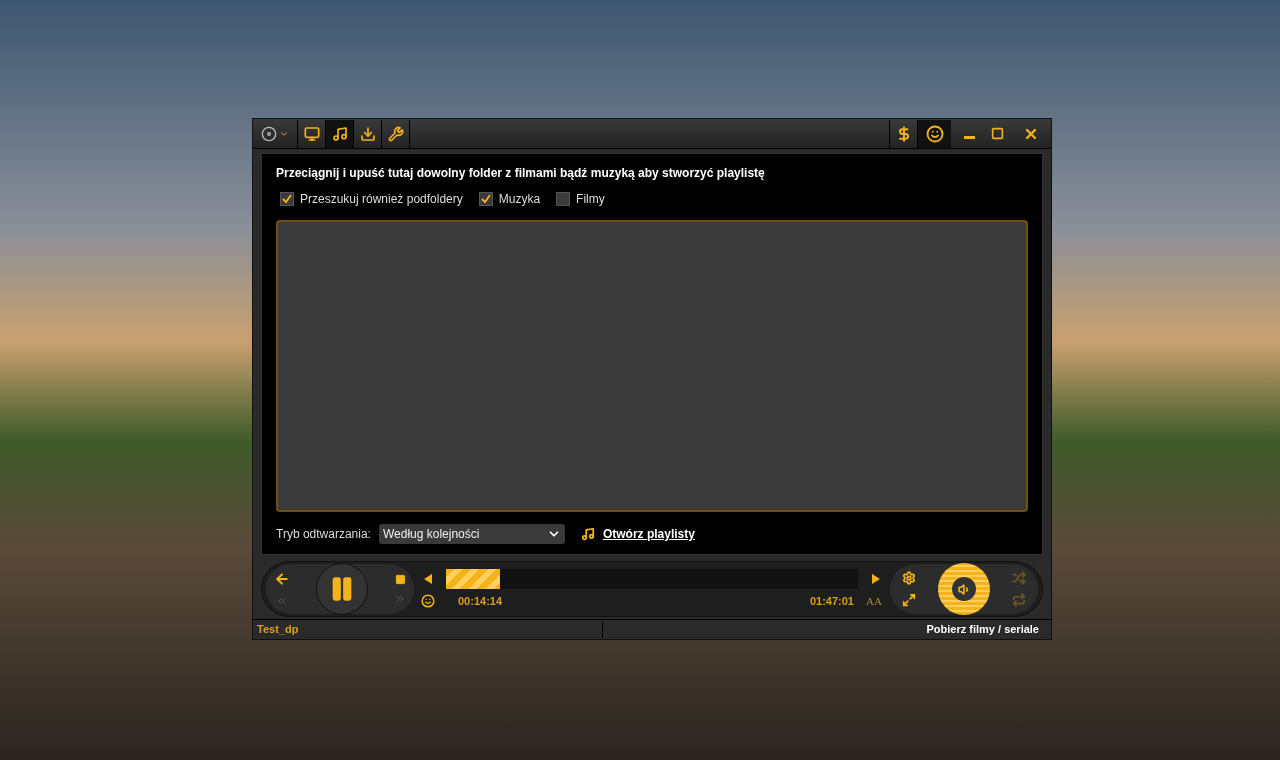 The width and height of the screenshot is (1280, 760). Describe the element at coordinates (311, 133) in the screenshot. I see `monitor-icon` at that location.